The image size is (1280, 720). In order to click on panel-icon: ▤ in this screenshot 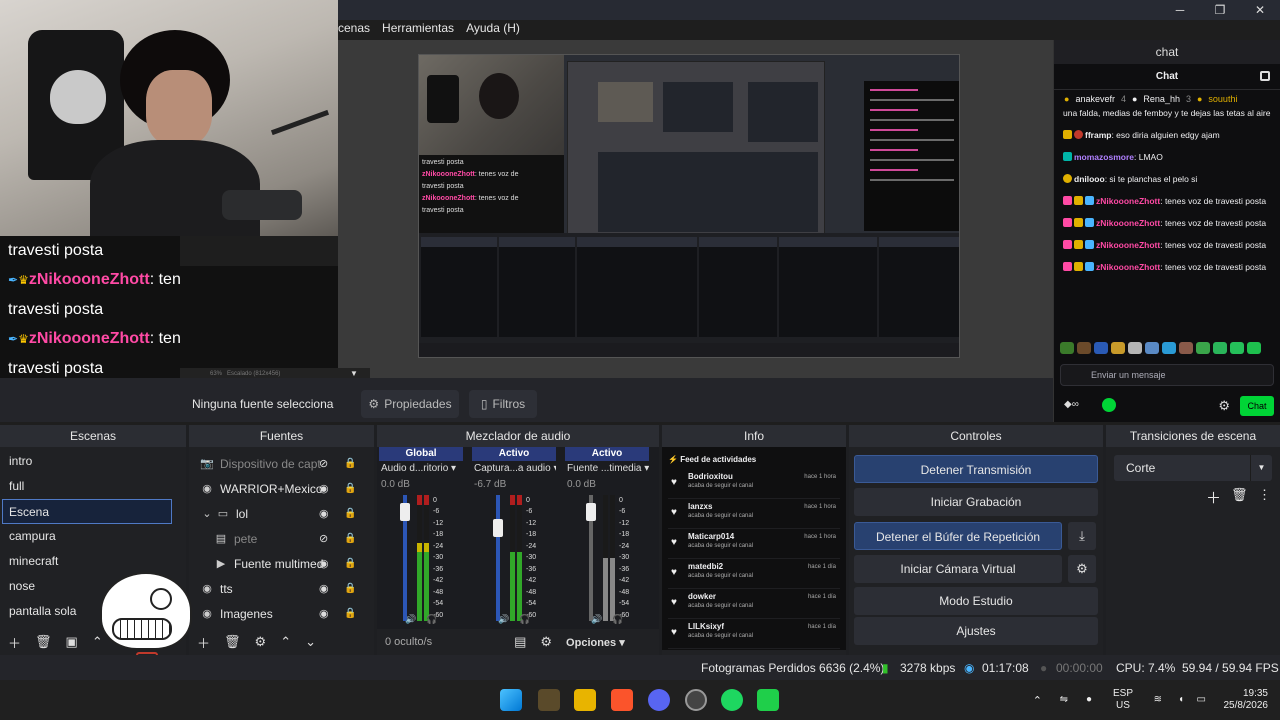, I will do `click(520, 642)`.